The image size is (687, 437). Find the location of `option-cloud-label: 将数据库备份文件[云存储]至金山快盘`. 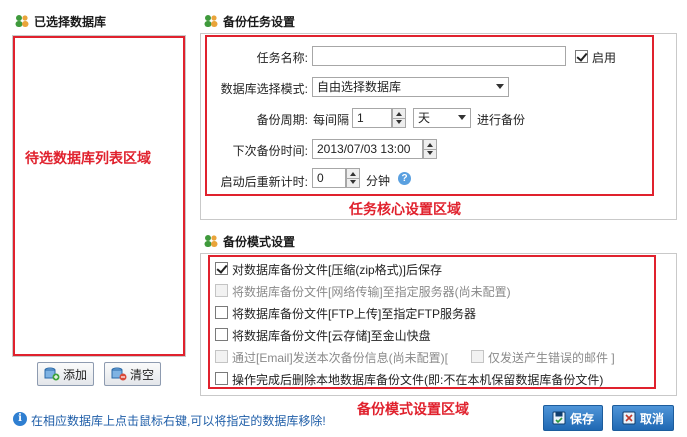

option-cloud-label: 将数据库备份文件[云存储]至金山快盘 is located at coordinates (331, 336).